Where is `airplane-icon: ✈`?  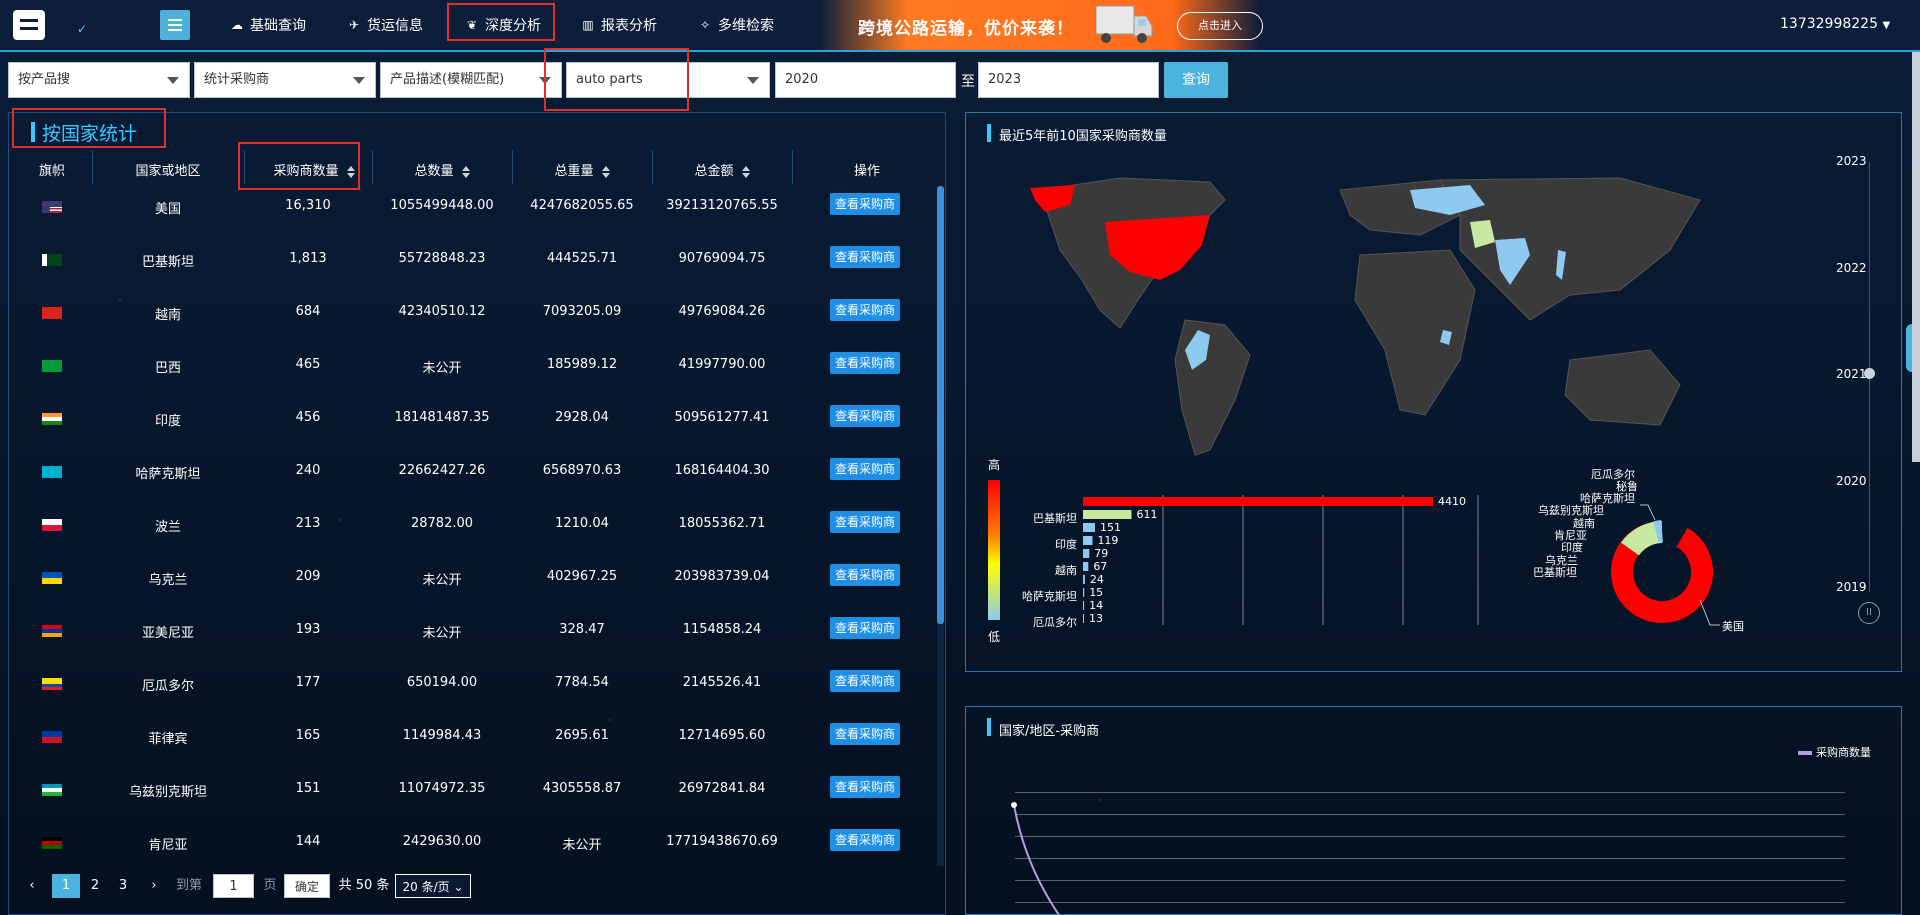
airplane-icon: ✈ is located at coordinates (354, 25).